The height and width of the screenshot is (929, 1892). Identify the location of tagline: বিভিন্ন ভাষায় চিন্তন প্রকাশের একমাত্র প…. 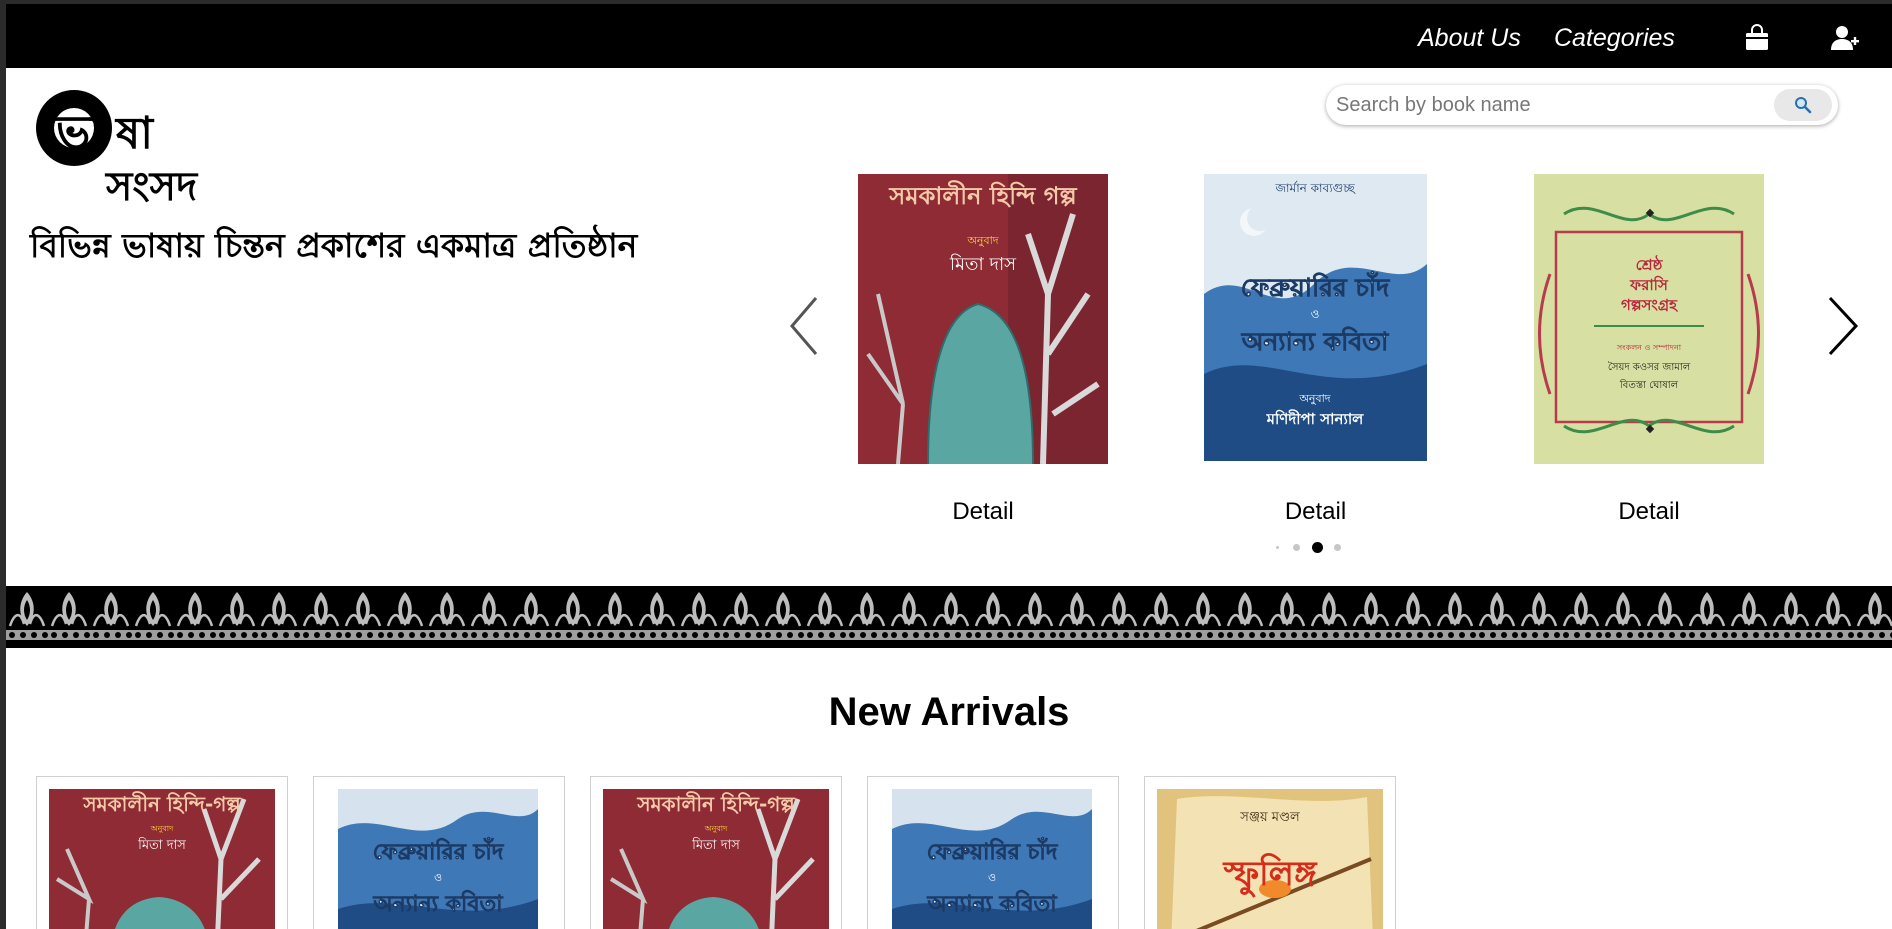
(334, 245).